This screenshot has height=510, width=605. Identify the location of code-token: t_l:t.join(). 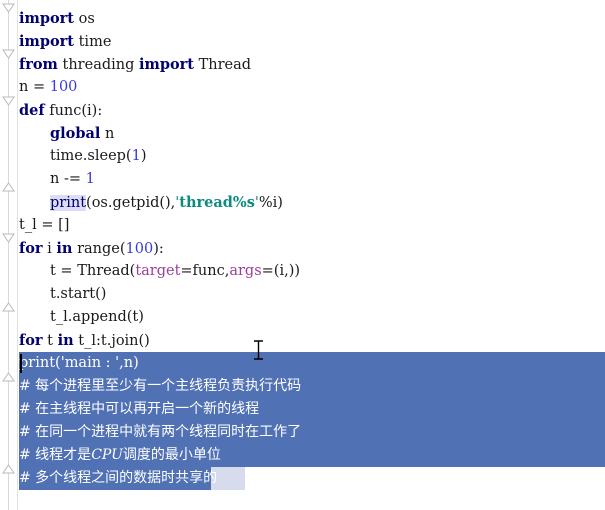
(111, 341).